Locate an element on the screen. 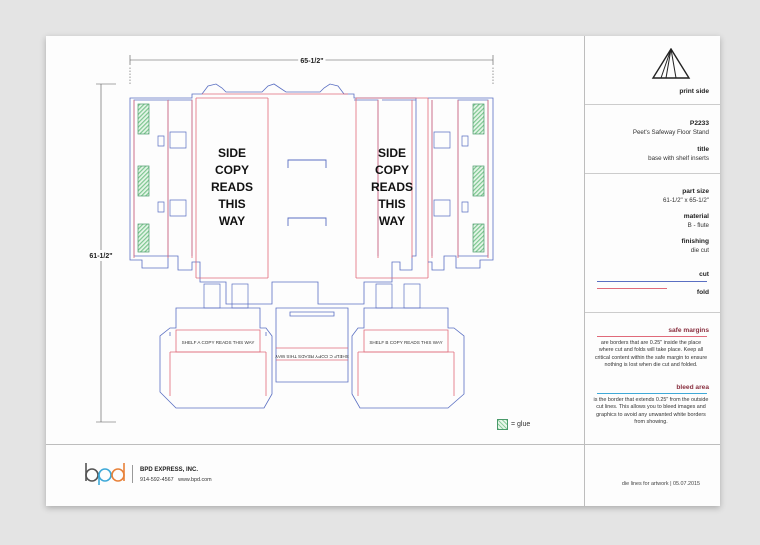 Image resolution: width=760 pixels, height=545 pixels. bpd-logo is located at coordinates (105, 474).